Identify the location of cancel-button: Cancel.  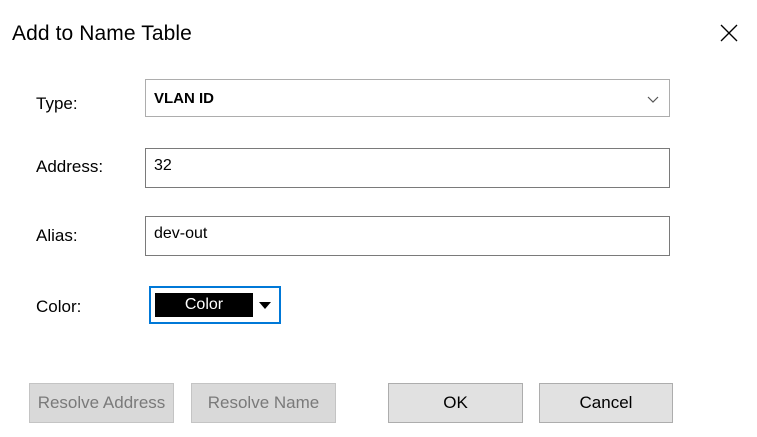
(606, 403).